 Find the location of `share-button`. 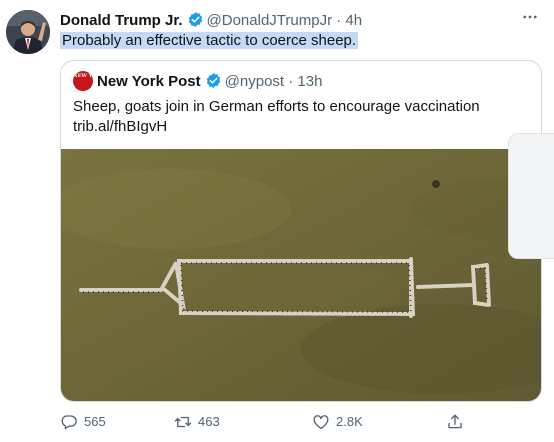

share-button is located at coordinates (458, 422).